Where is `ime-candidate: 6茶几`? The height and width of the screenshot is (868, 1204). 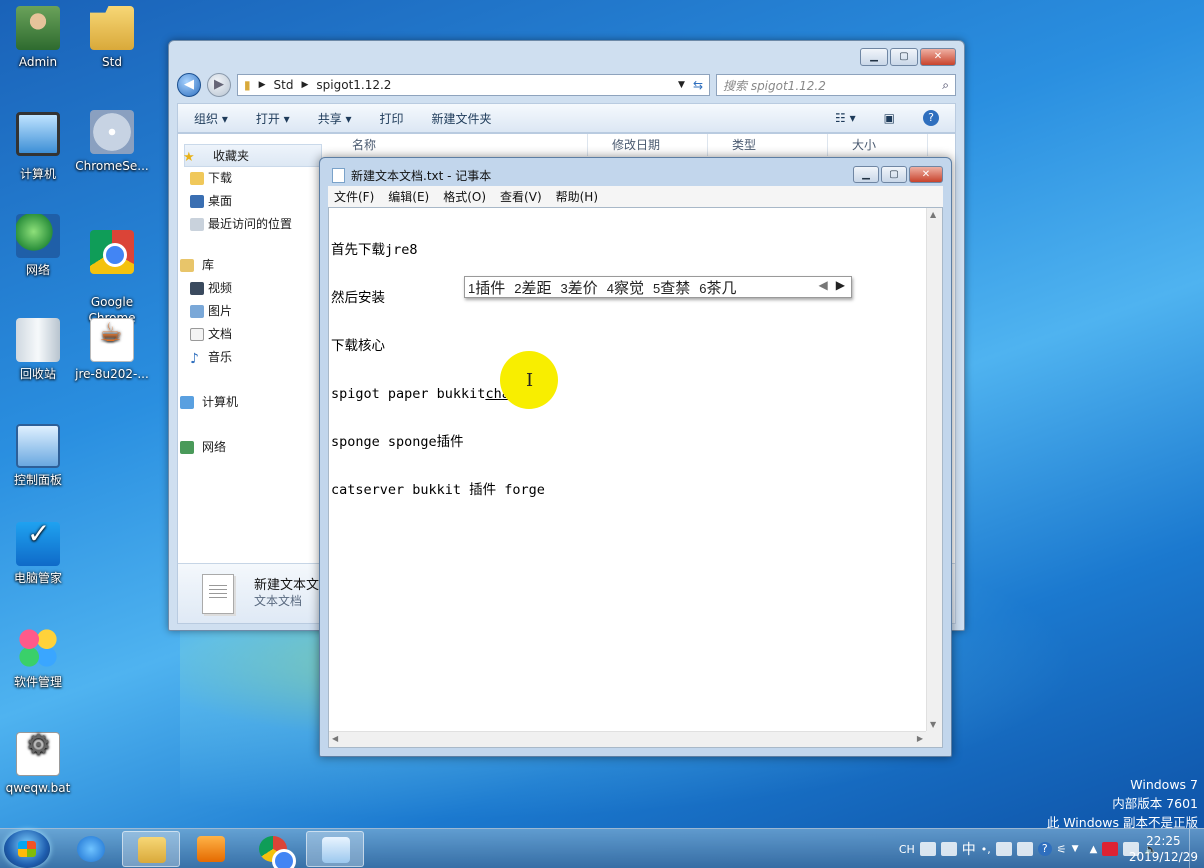 ime-candidate: 6茶几 is located at coordinates (717, 287).